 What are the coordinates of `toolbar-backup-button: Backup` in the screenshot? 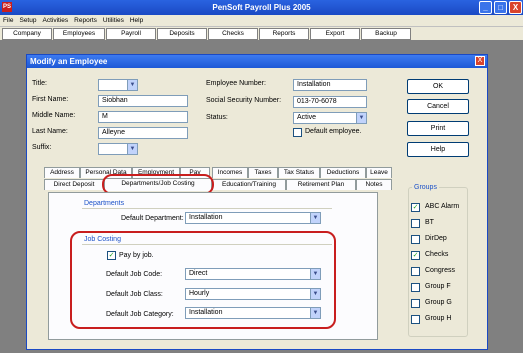 It's located at (386, 34).